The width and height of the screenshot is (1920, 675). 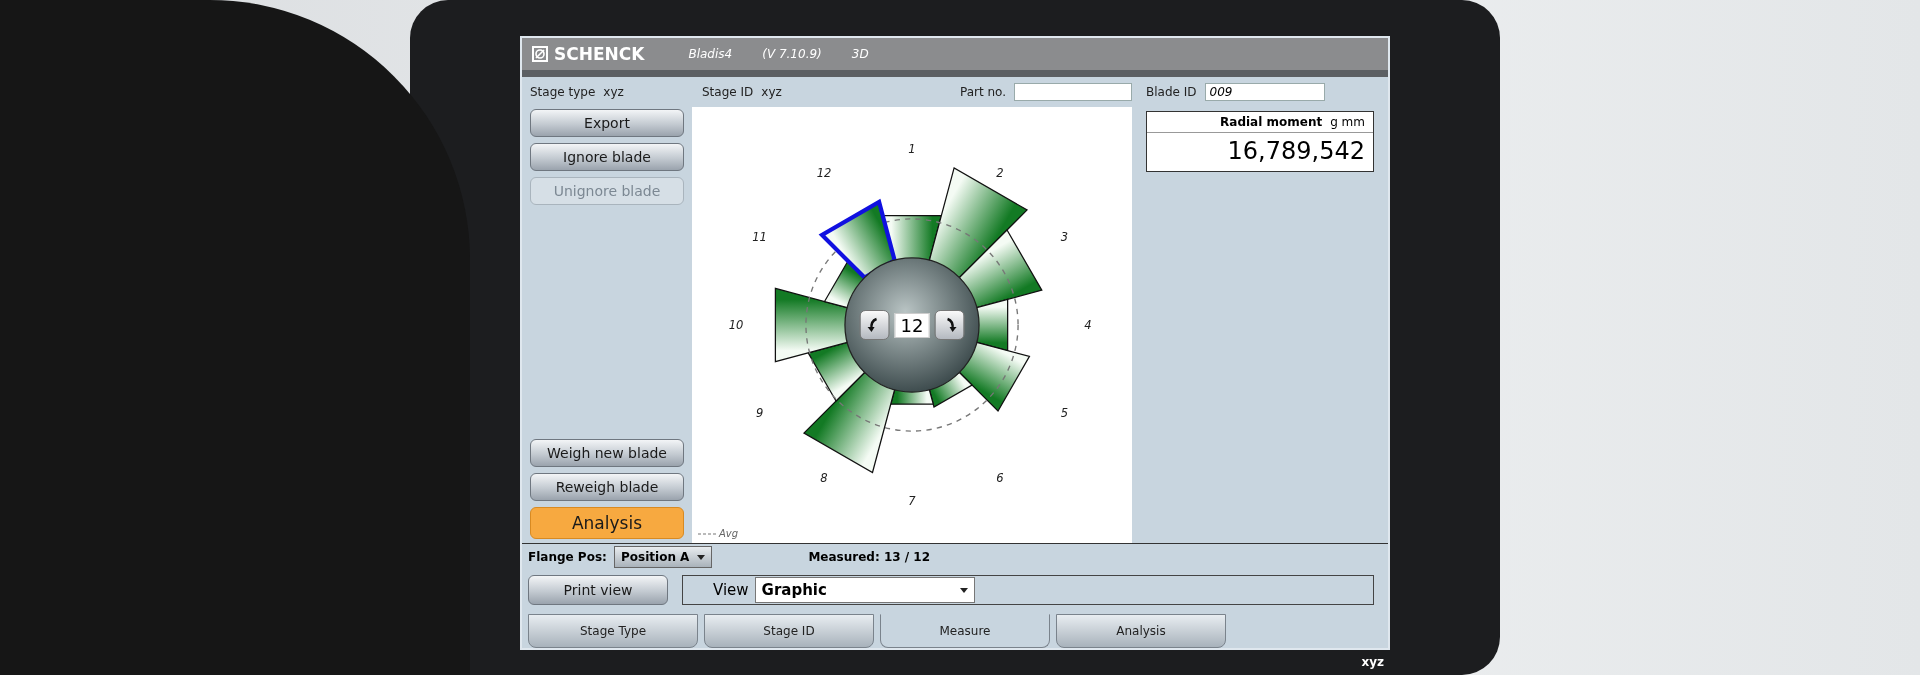 I want to click on blade-number: 7, so click(x=912, y=501).